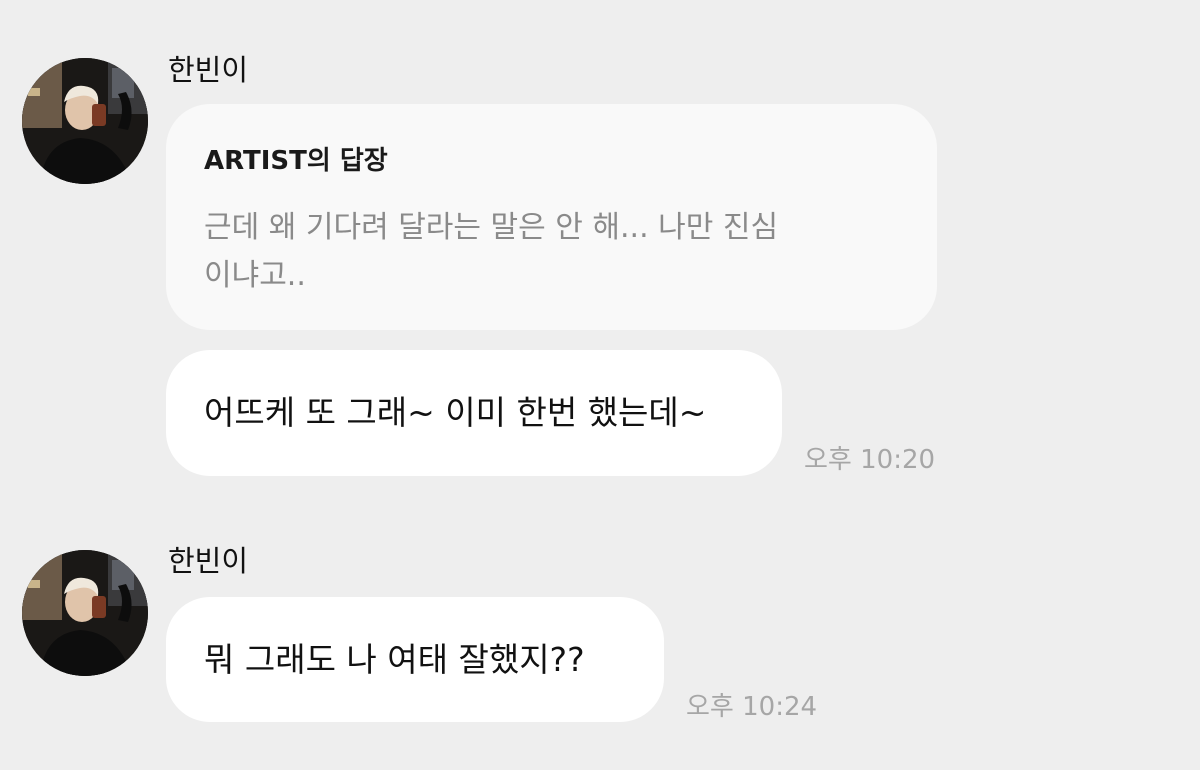 The height and width of the screenshot is (770, 1200). What do you see at coordinates (752, 707) in the screenshot?
I see `message-timestamp: 오후 10:24` at bounding box center [752, 707].